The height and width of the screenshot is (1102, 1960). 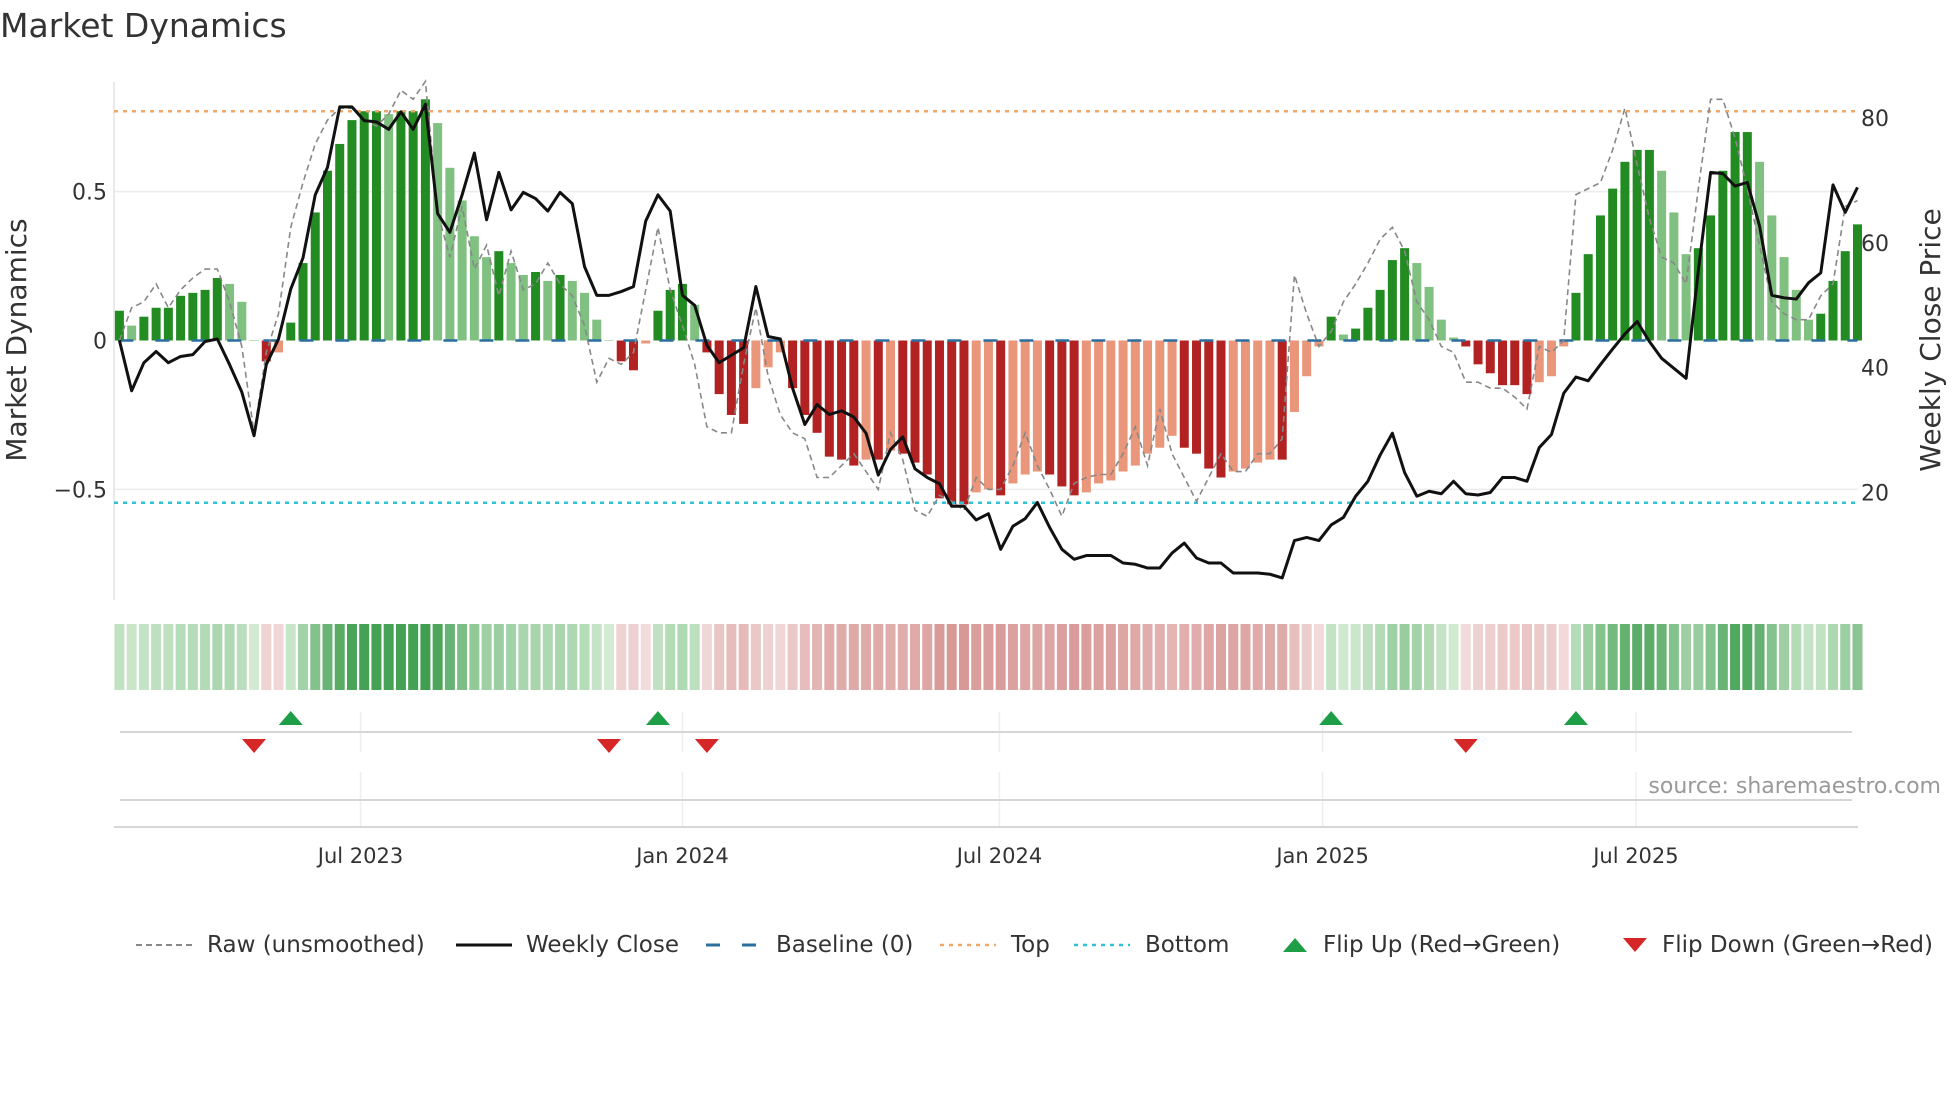 I want to click on x-tick-label: Jan 2024, so click(x=681, y=856).